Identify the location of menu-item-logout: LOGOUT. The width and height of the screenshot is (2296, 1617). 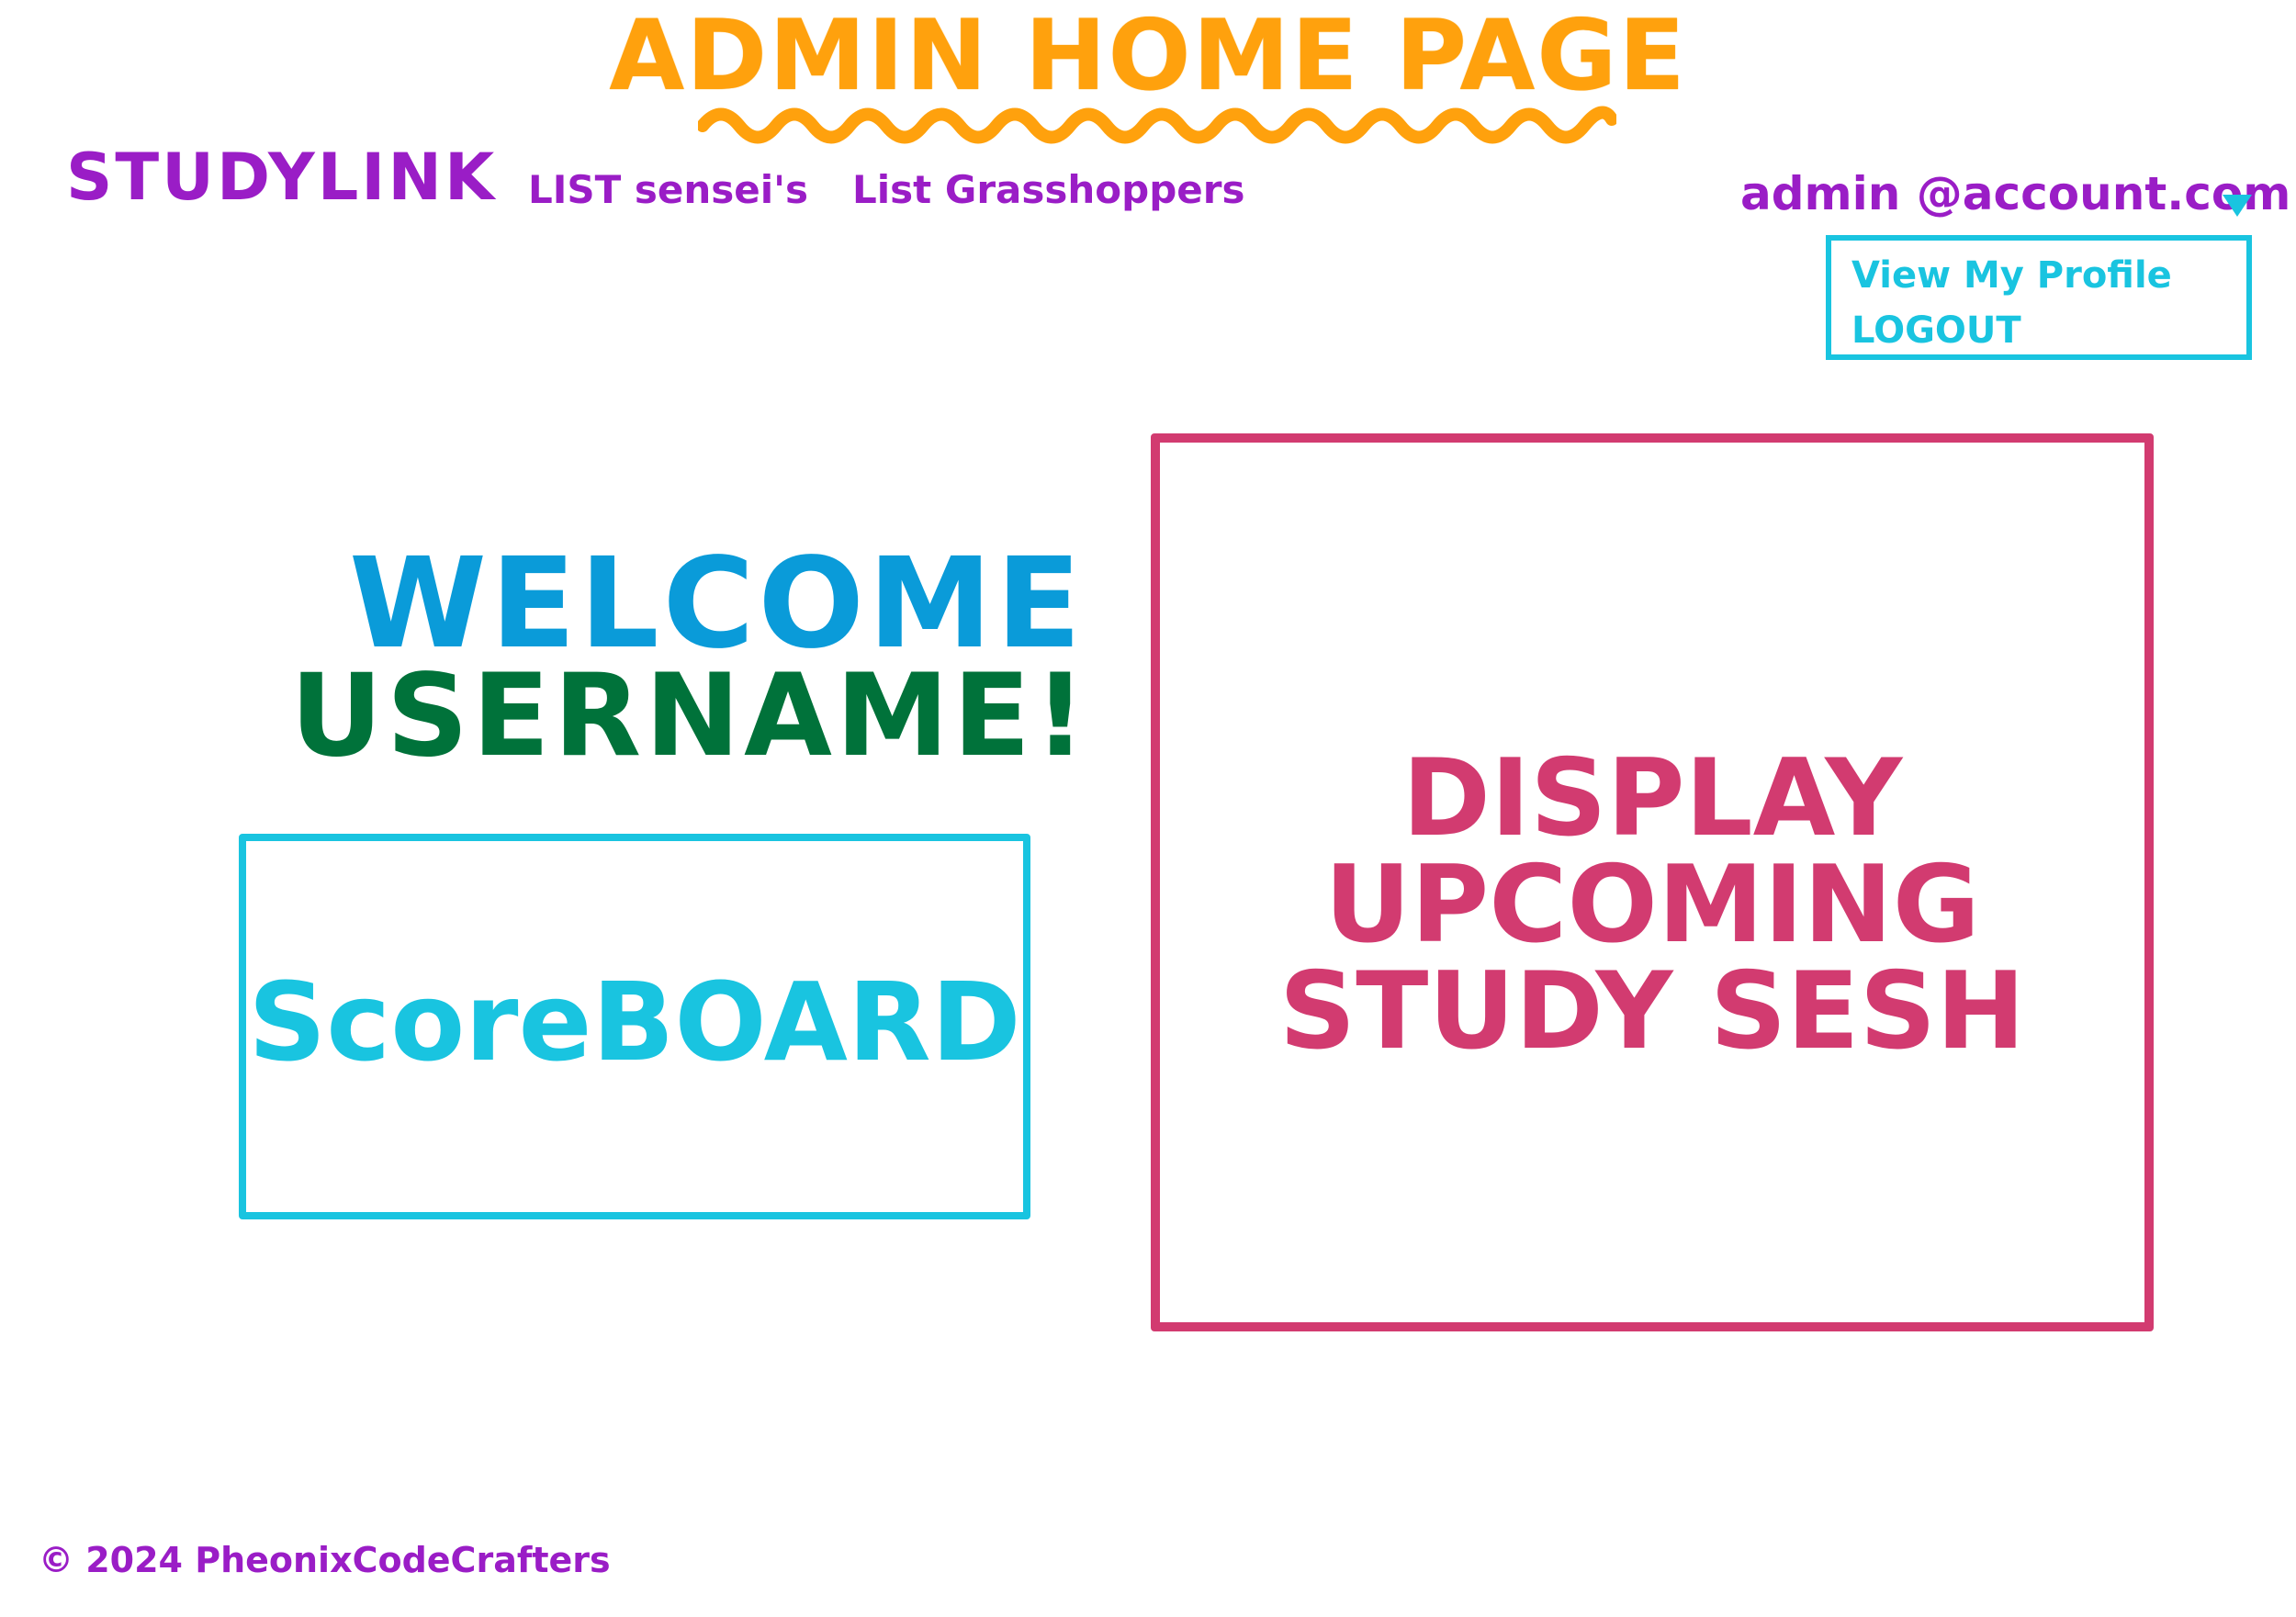
(1936, 330).